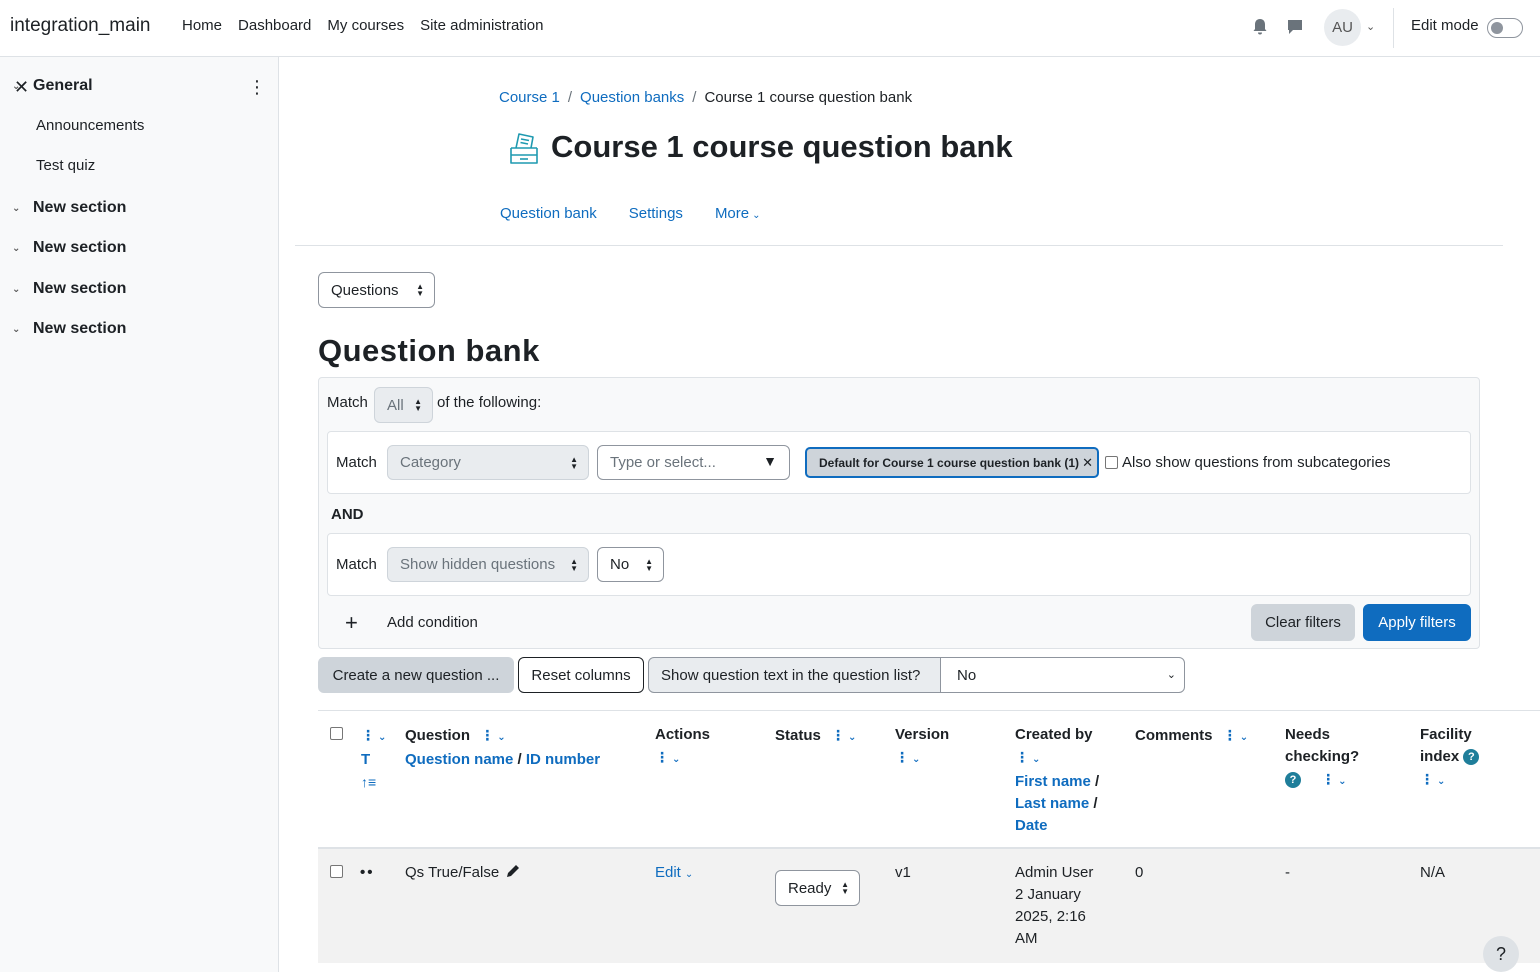 The width and height of the screenshot is (1540, 972). Describe the element at coordinates (548, 213) in the screenshot. I see `tab-question-bank: Question bank` at that location.